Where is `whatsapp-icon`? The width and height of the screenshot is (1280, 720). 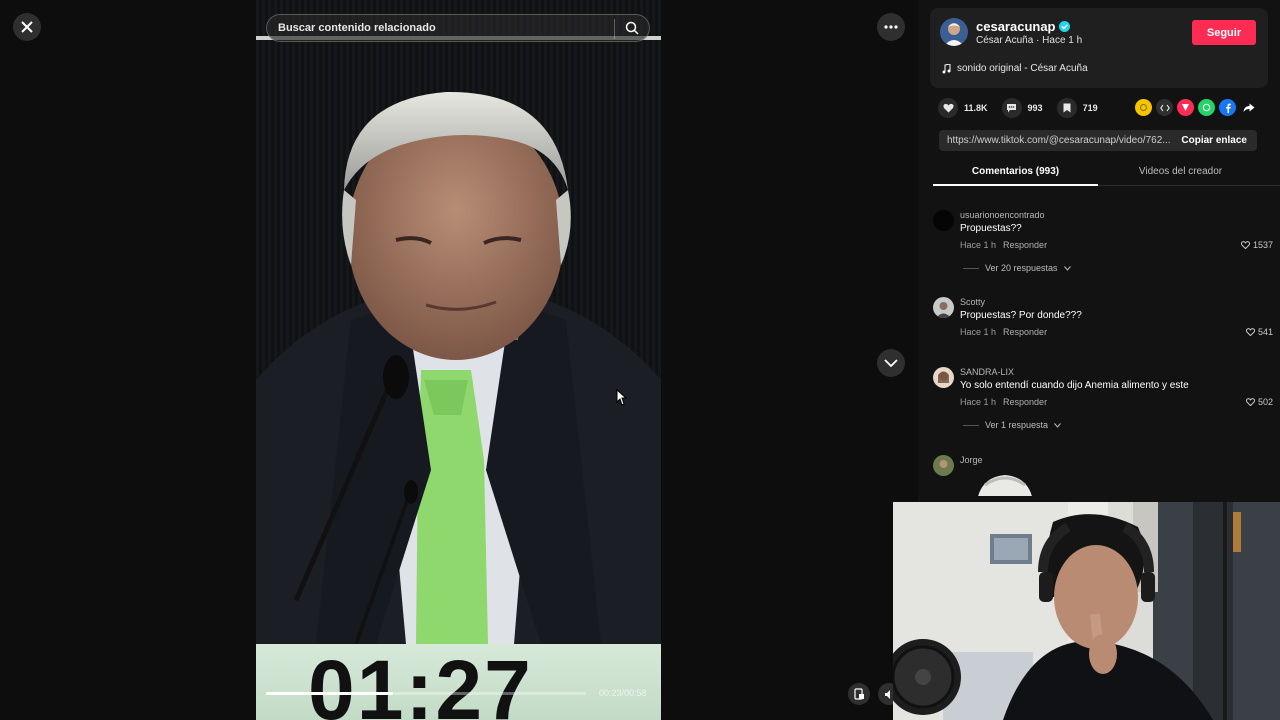
whatsapp-icon is located at coordinates (1206, 107).